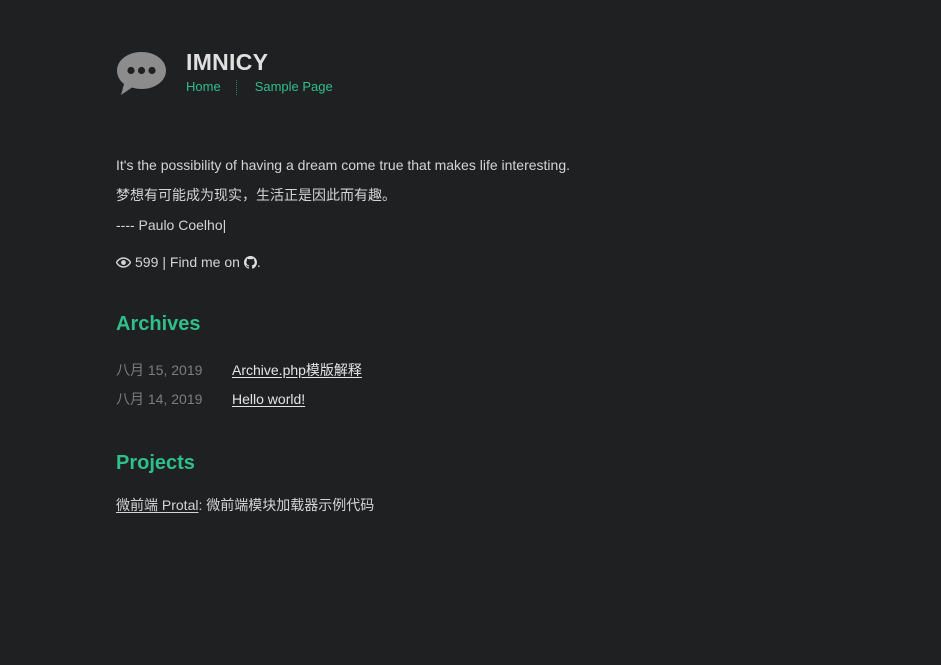  Describe the element at coordinates (147, 262) in the screenshot. I see `view-count: 599` at that location.